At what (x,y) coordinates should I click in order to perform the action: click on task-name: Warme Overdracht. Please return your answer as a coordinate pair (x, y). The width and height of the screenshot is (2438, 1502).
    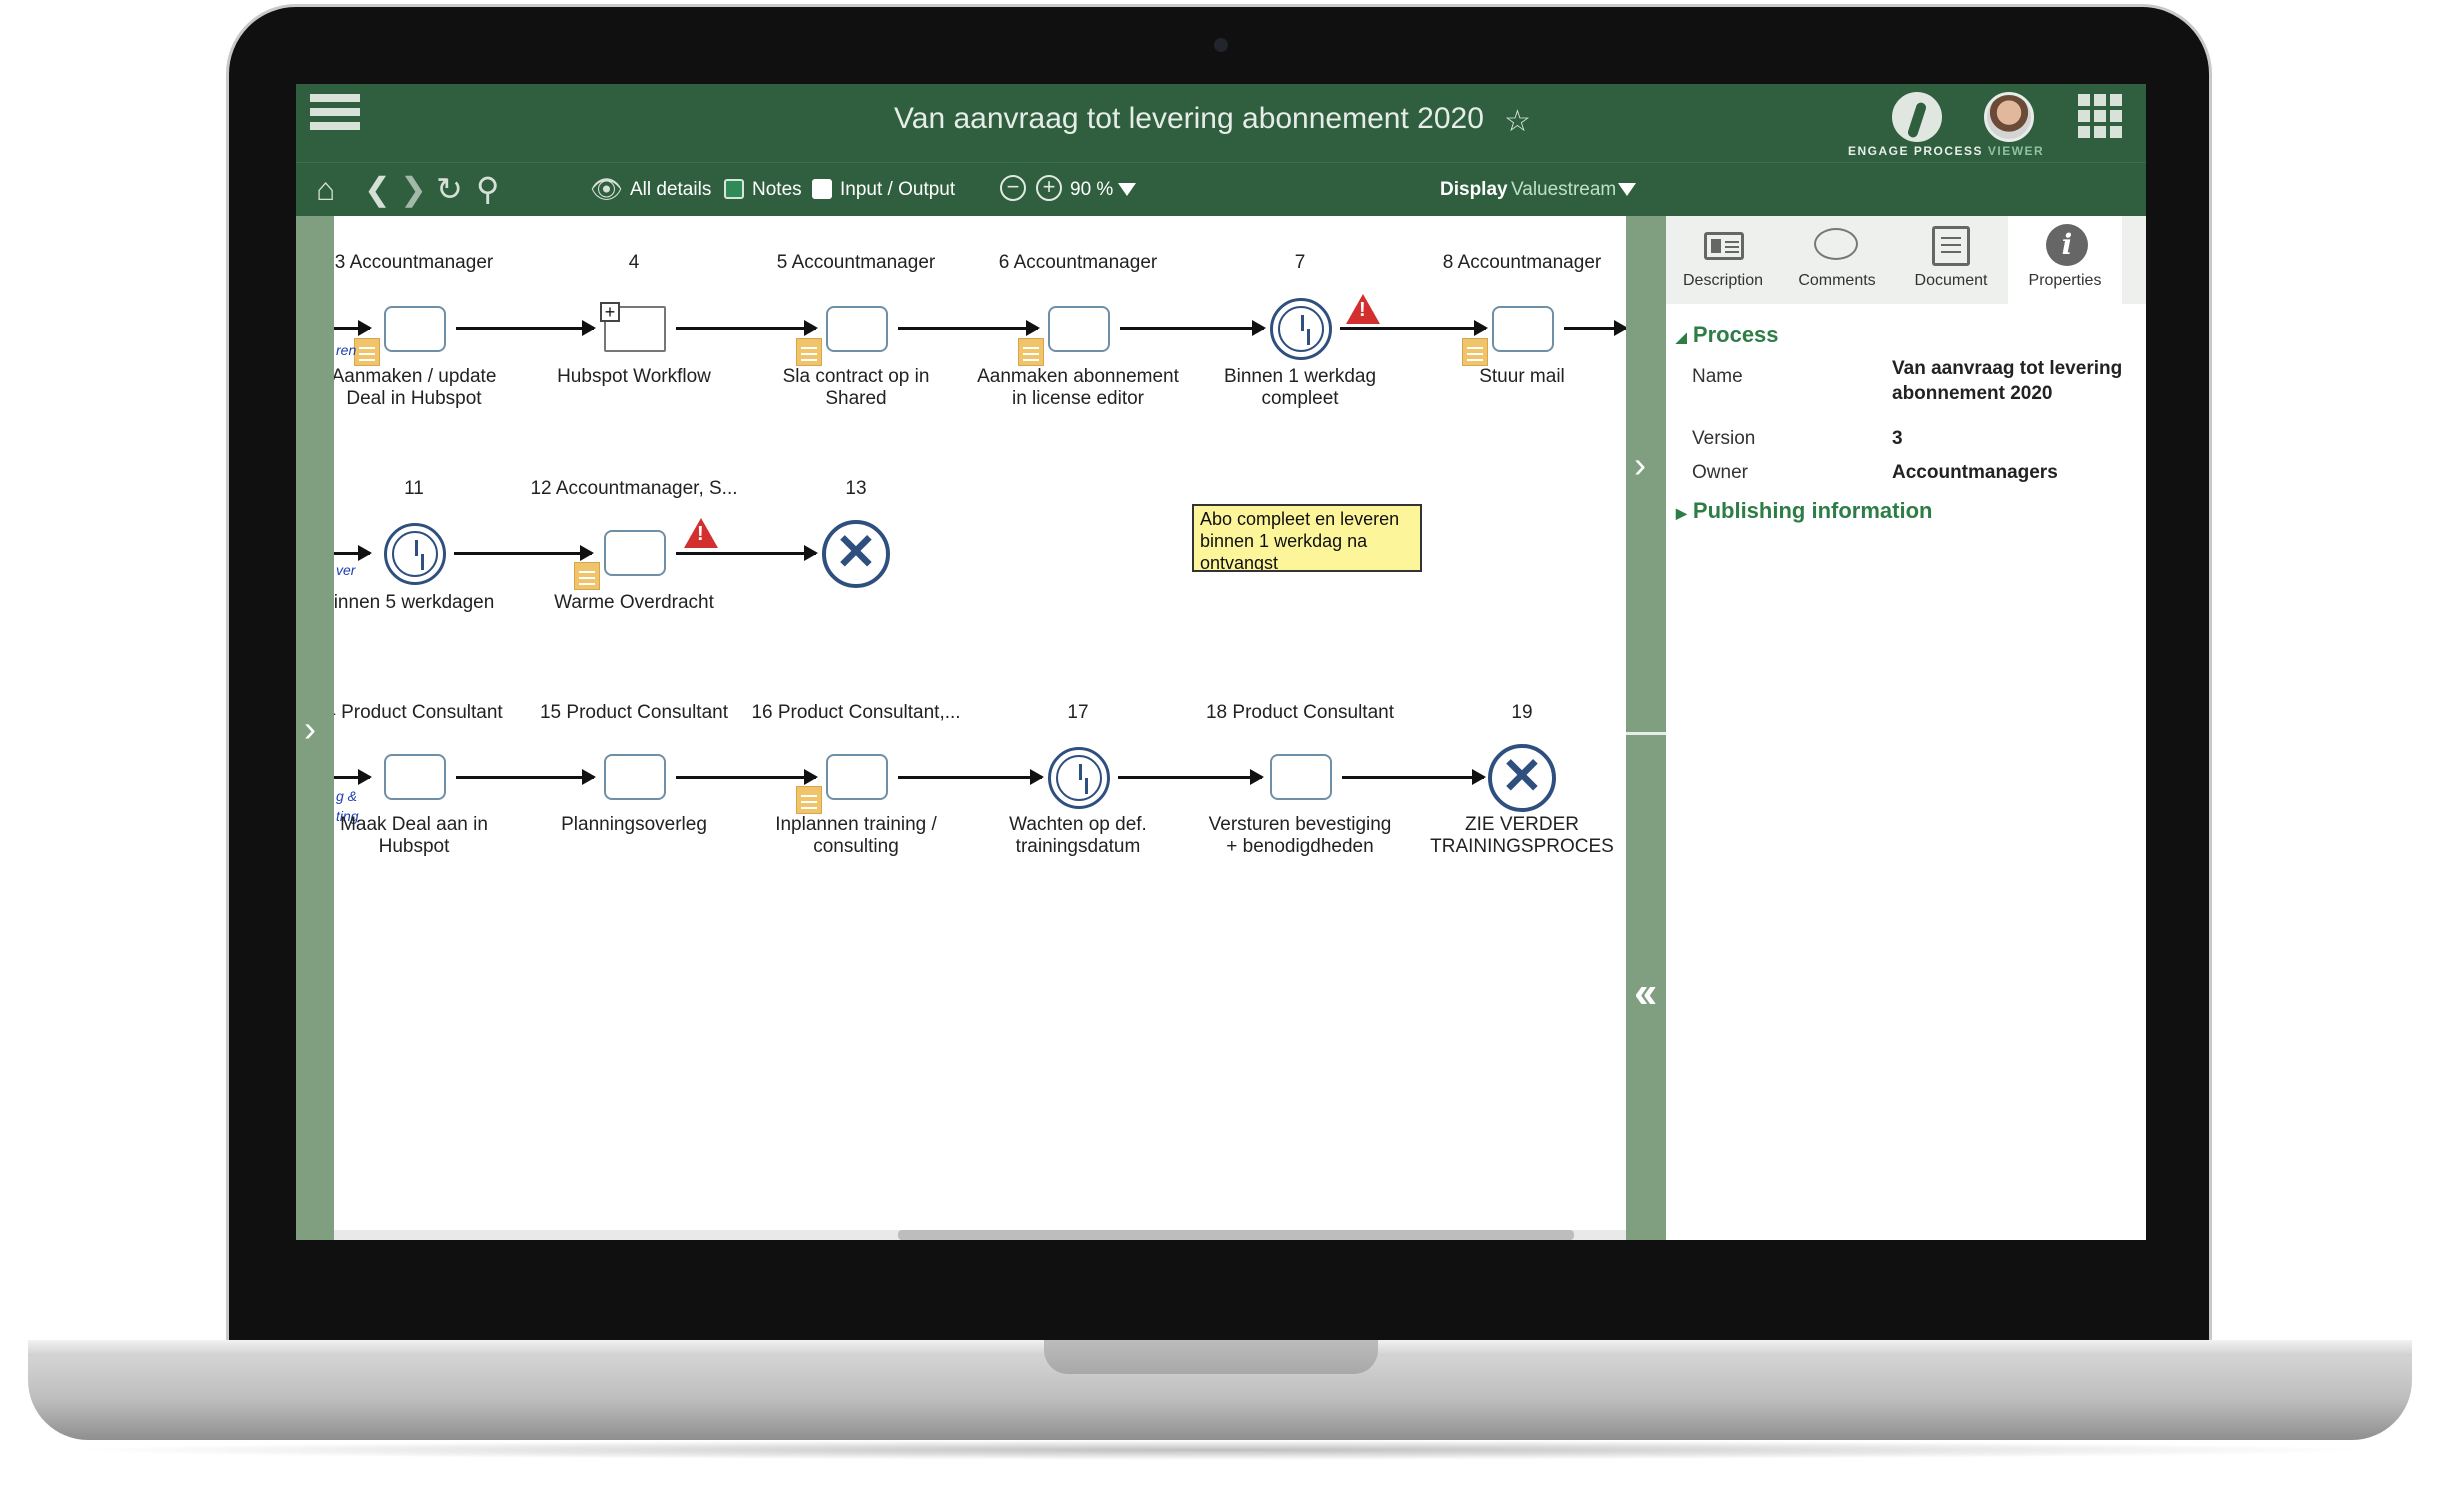
    Looking at the image, I should click on (634, 602).